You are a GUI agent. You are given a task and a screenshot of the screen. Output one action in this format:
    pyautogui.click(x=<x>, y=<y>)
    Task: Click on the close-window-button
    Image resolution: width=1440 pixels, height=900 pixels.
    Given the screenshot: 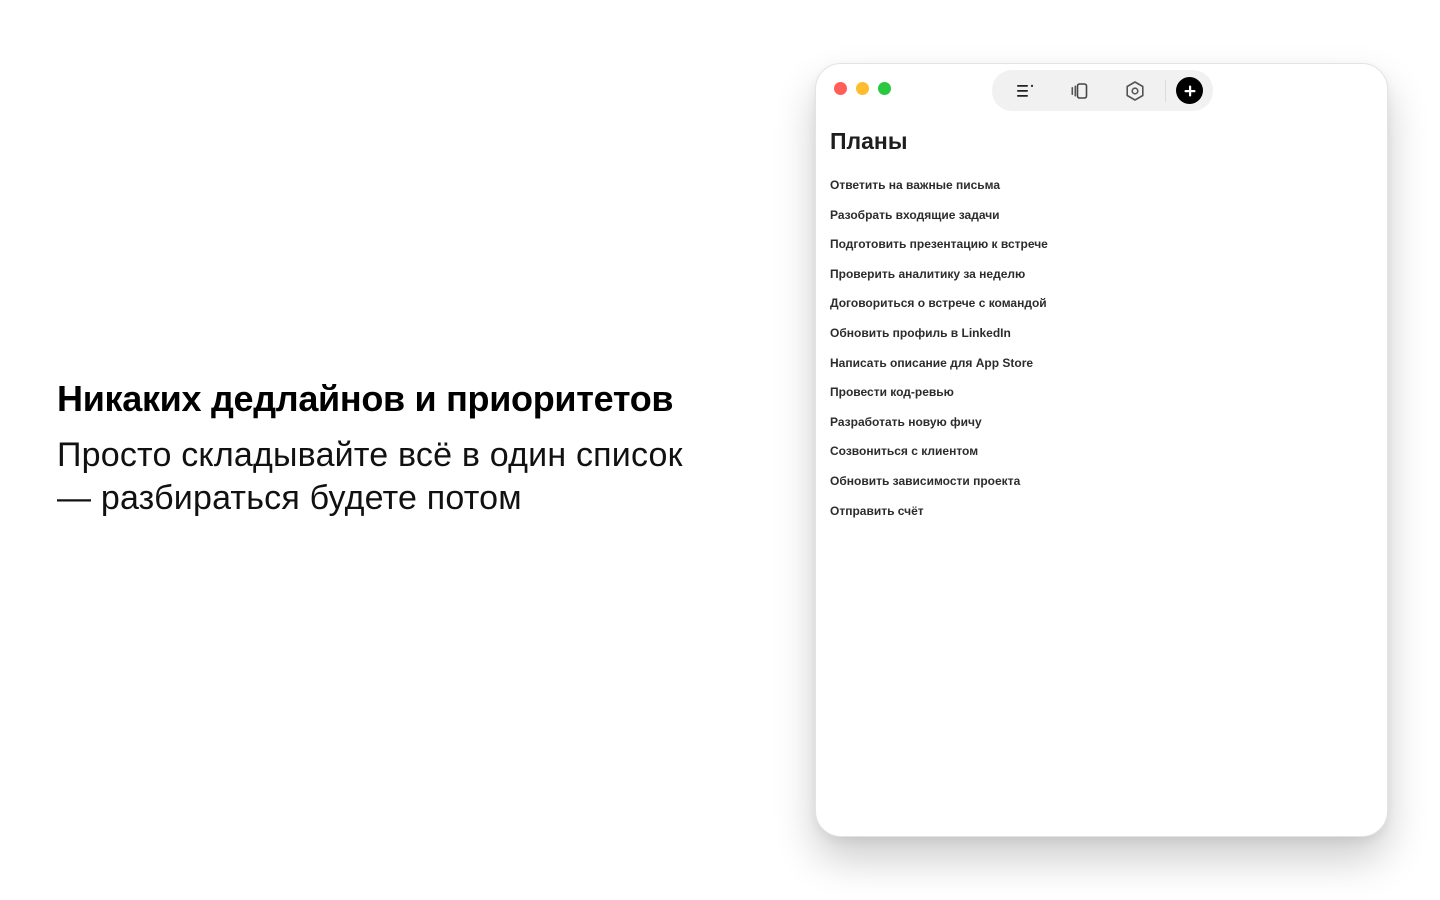 What is the action you would take?
    pyautogui.click(x=840, y=88)
    